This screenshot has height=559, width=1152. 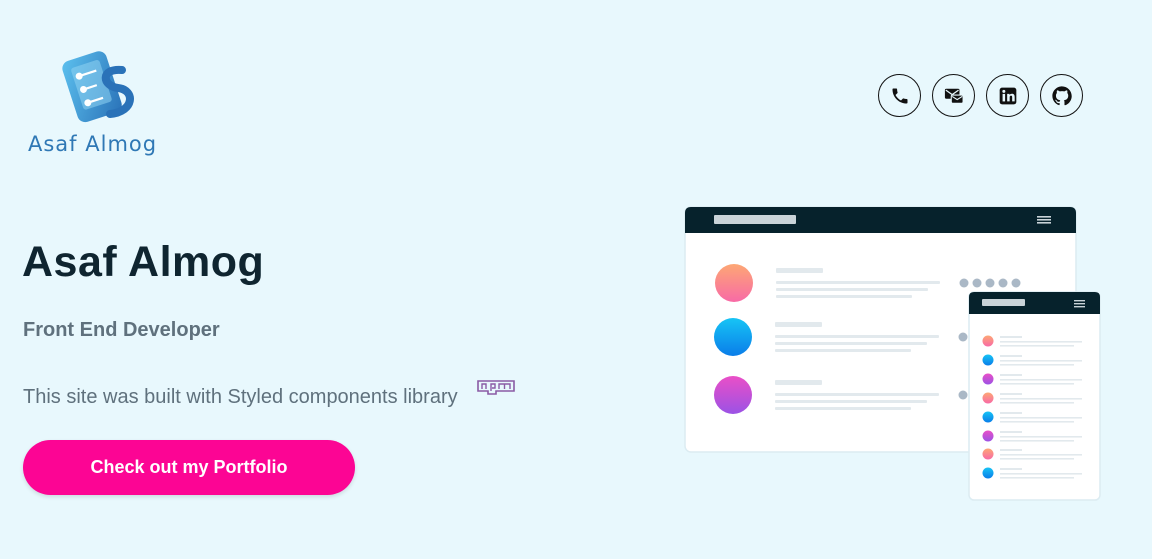 What do you see at coordinates (189, 467) in the screenshot?
I see `portfolio-button: Check out my Portfolio` at bounding box center [189, 467].